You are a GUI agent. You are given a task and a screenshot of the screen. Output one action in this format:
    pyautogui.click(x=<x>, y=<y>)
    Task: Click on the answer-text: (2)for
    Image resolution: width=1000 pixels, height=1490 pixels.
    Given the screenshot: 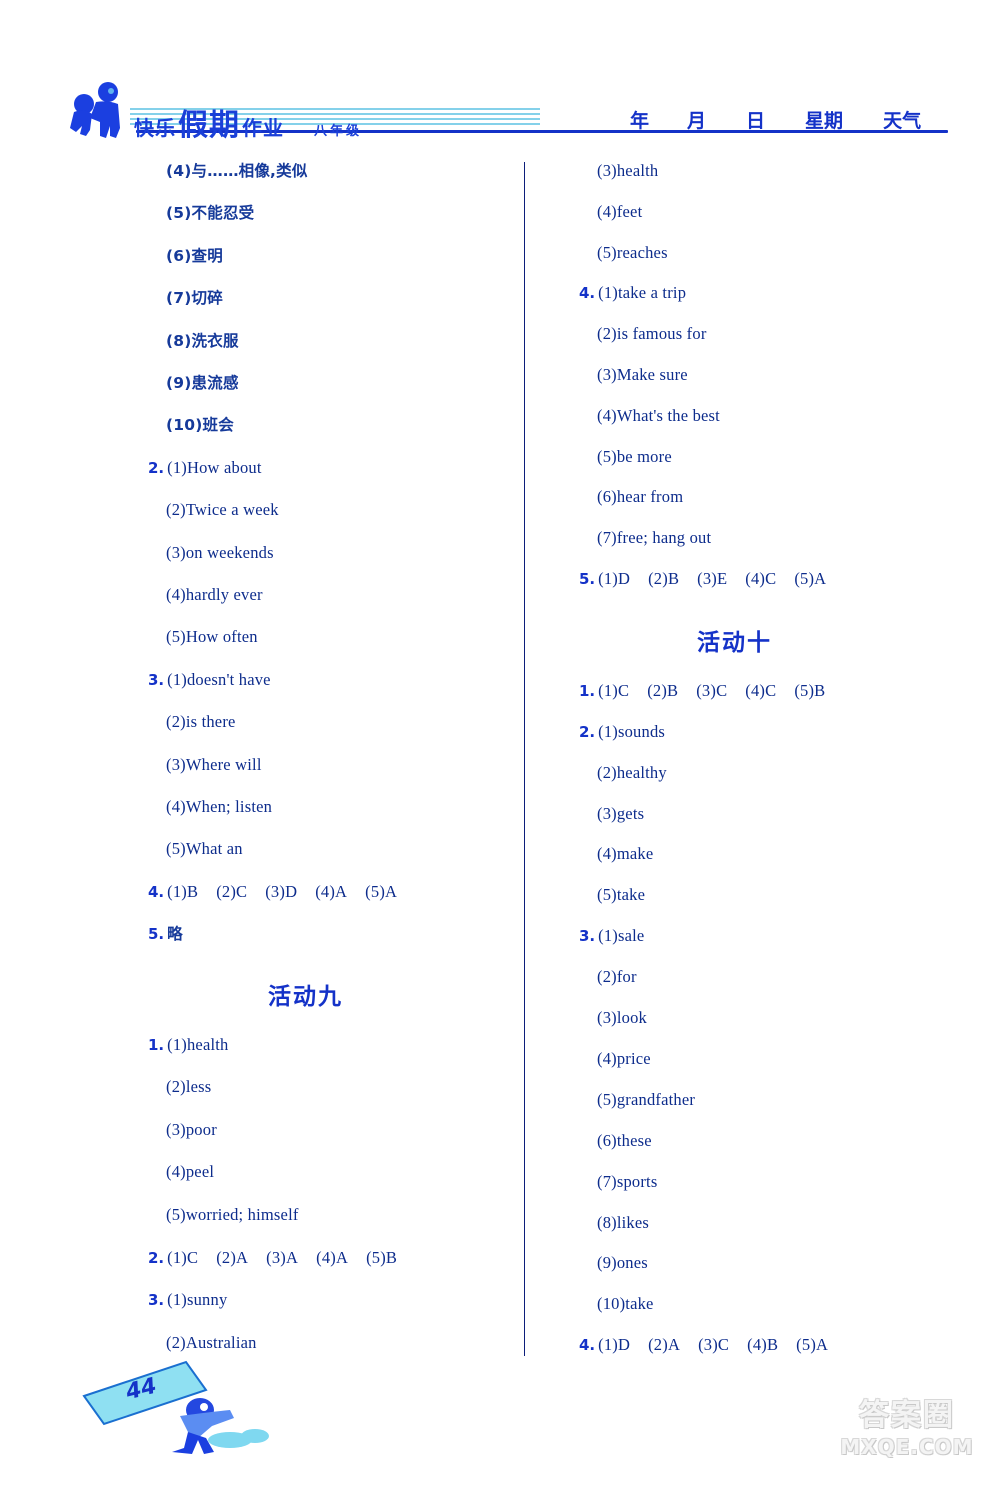 What is the action you would take?
    pyautogui.click(x=617, y=977)
    